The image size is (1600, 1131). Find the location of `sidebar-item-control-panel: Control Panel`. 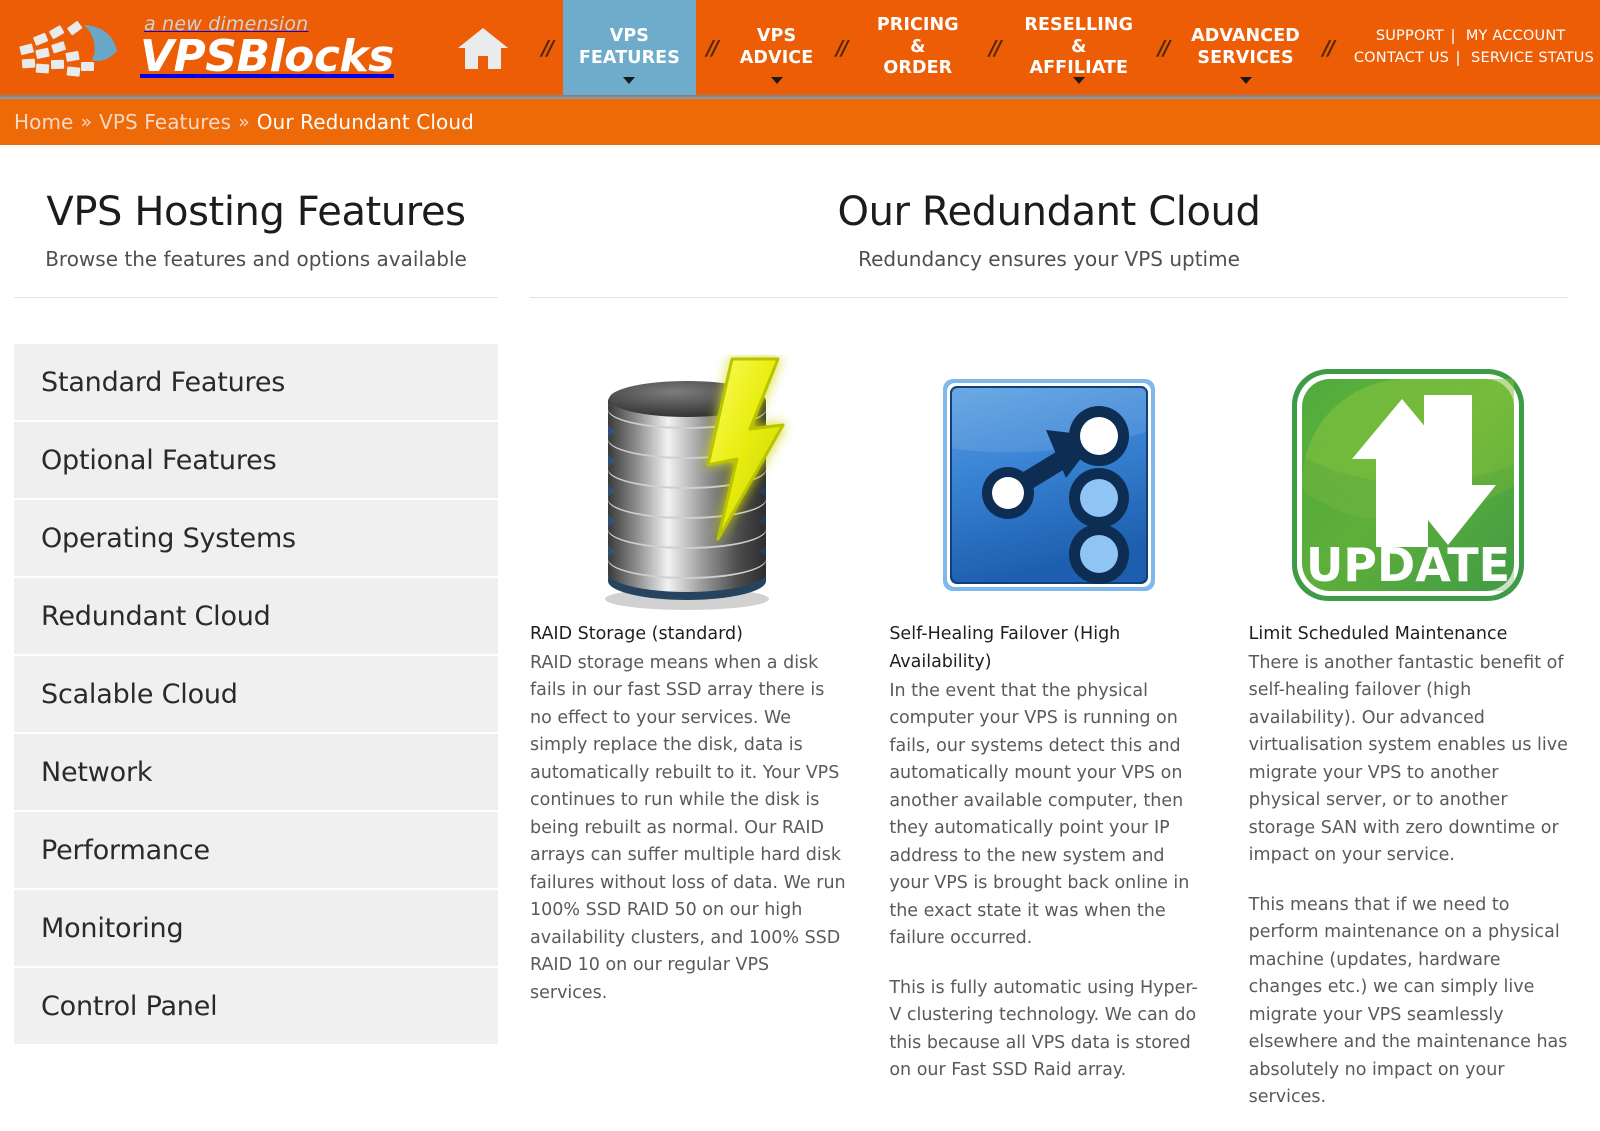

sidebar-item-control-panel: Control Panel is located at coordinates (256, 1007).